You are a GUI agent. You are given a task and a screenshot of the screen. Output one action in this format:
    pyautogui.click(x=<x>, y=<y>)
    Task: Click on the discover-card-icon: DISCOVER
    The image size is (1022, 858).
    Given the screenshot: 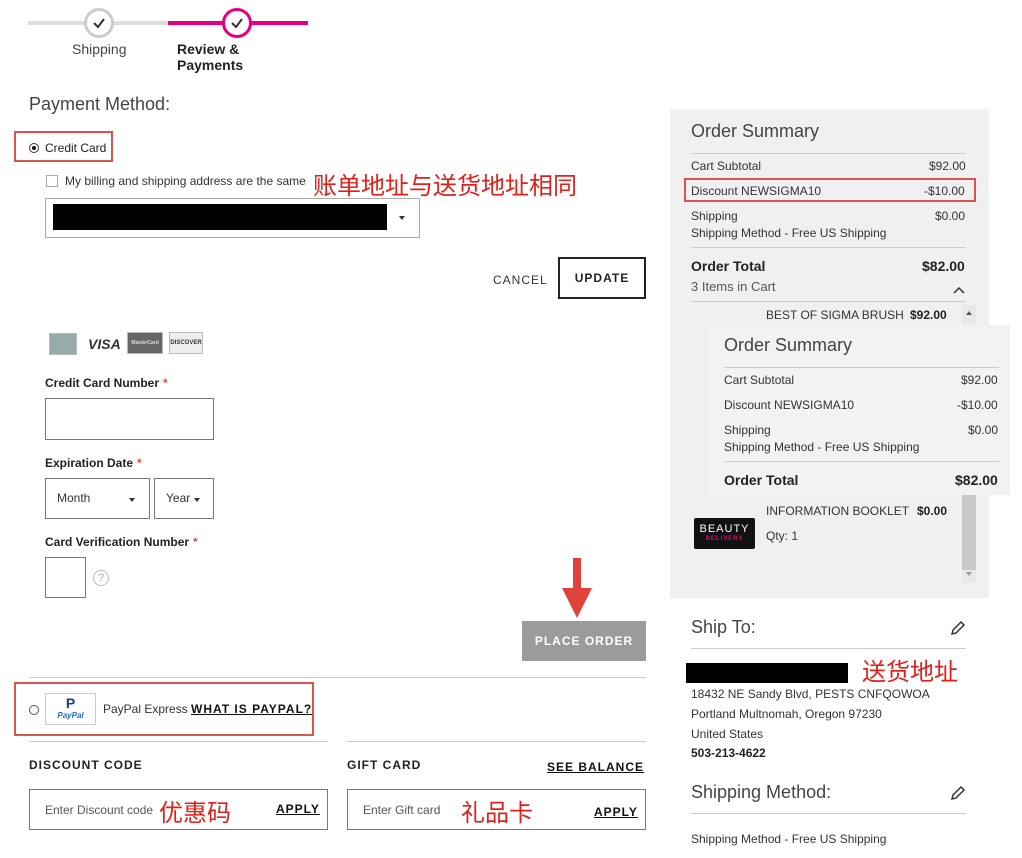 What is the action you would take?
    pyautogui.click(x=186, y=343)
    